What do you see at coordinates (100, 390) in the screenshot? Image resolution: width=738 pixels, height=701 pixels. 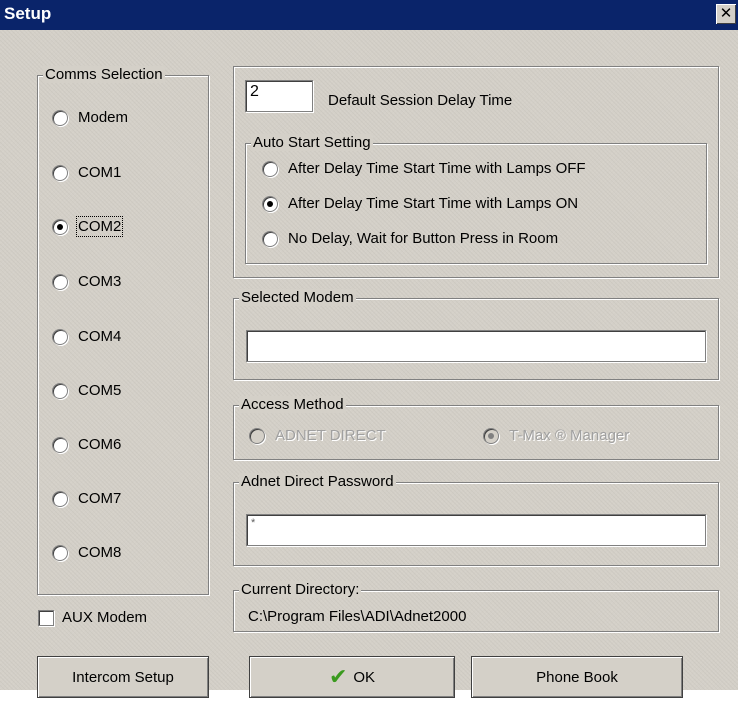 I see `radio-label: COM5` at bounding box center [100, 390].